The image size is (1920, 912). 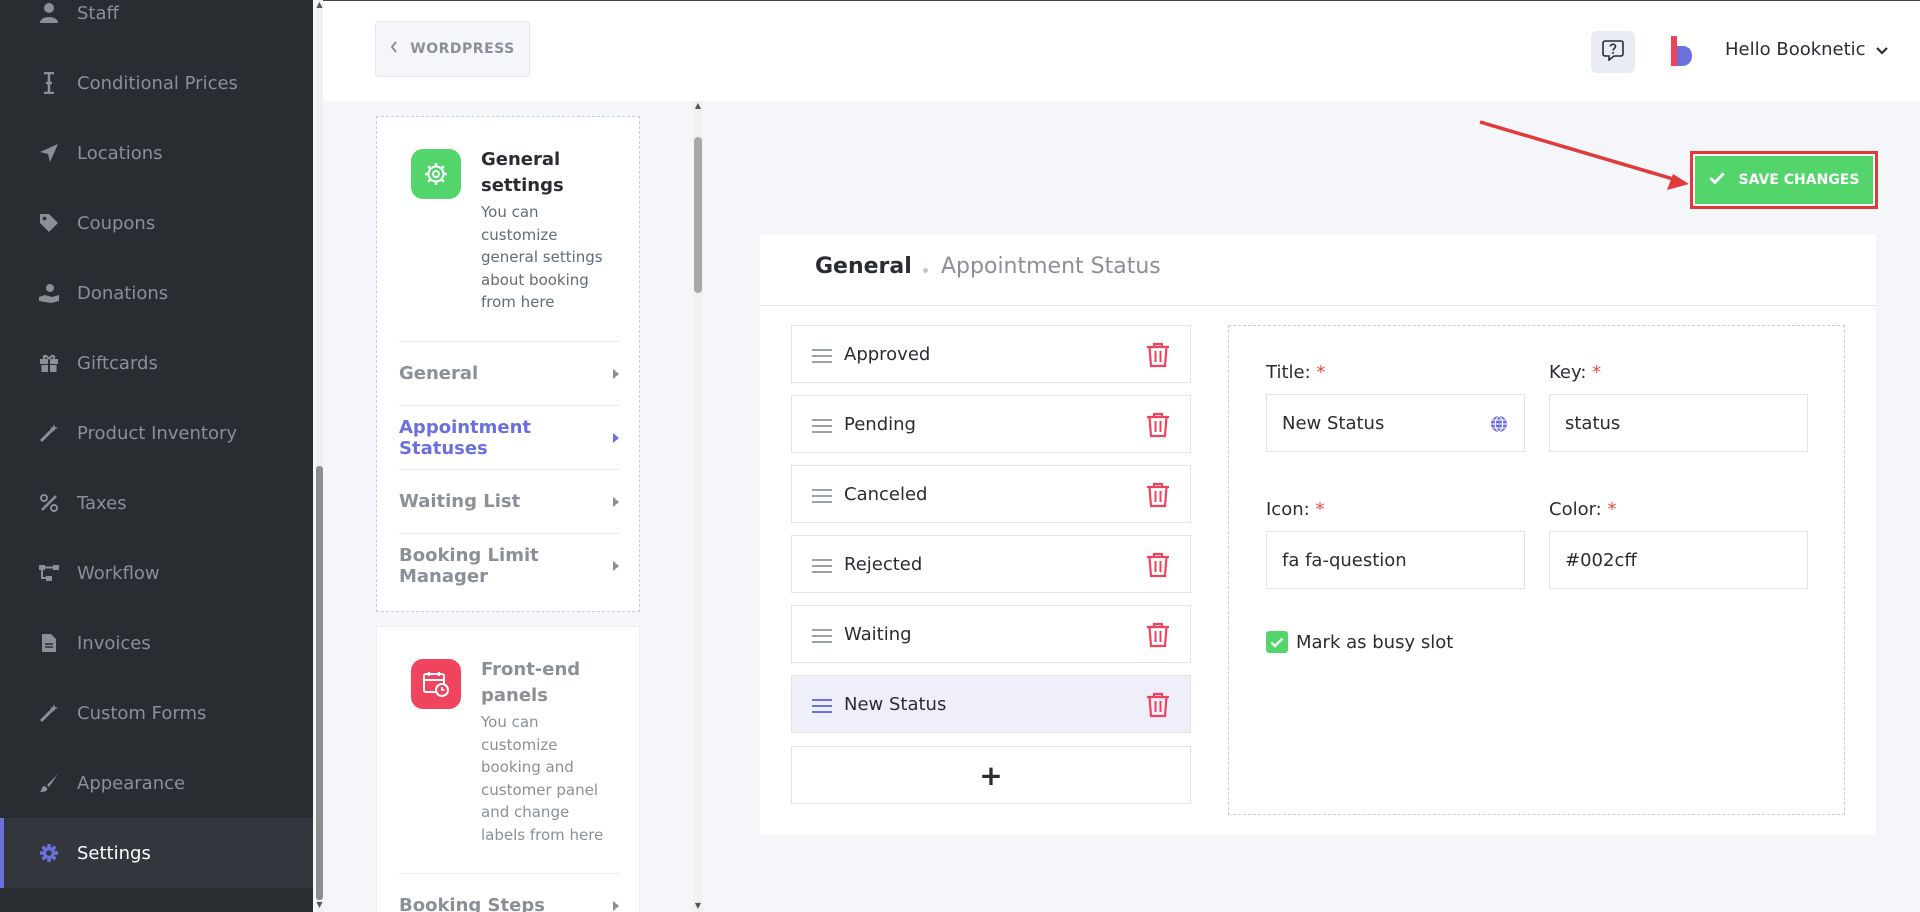 What do you see at coordinates (114, 643) in the screenshot?
I see `sidebar-item-label: Invoices` at bounding box center [114, 643].